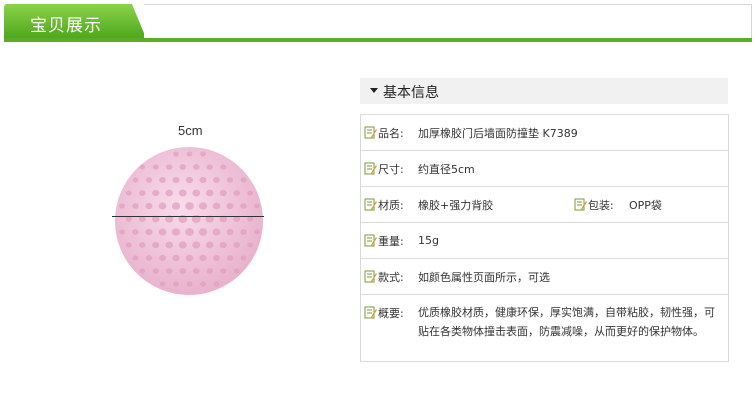 Image resolution: width=755 pixels, height=402 pixels. What do you see at coordinates (428, 240) in the screenshot?
I see `row-value: 15g` at bounding box center [428, 240].